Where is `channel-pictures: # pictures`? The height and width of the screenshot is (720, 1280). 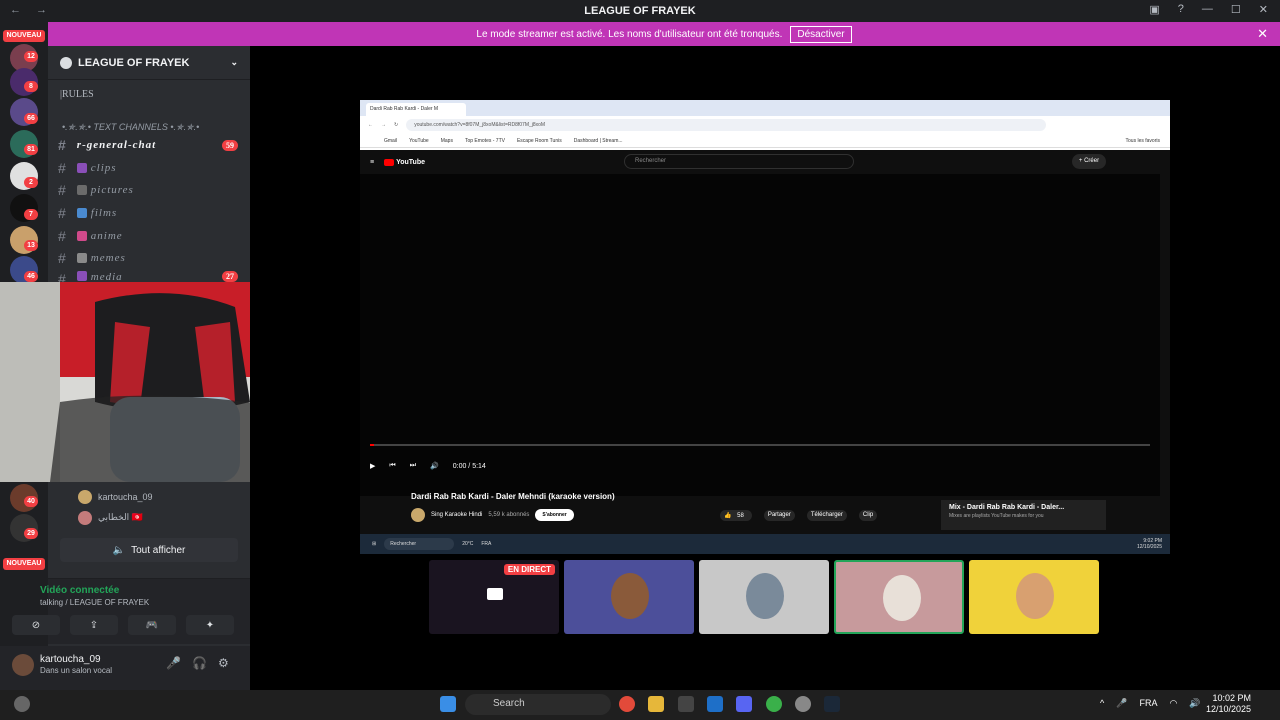 channel-pictures: # pictures is located at coordinates (153, 190).